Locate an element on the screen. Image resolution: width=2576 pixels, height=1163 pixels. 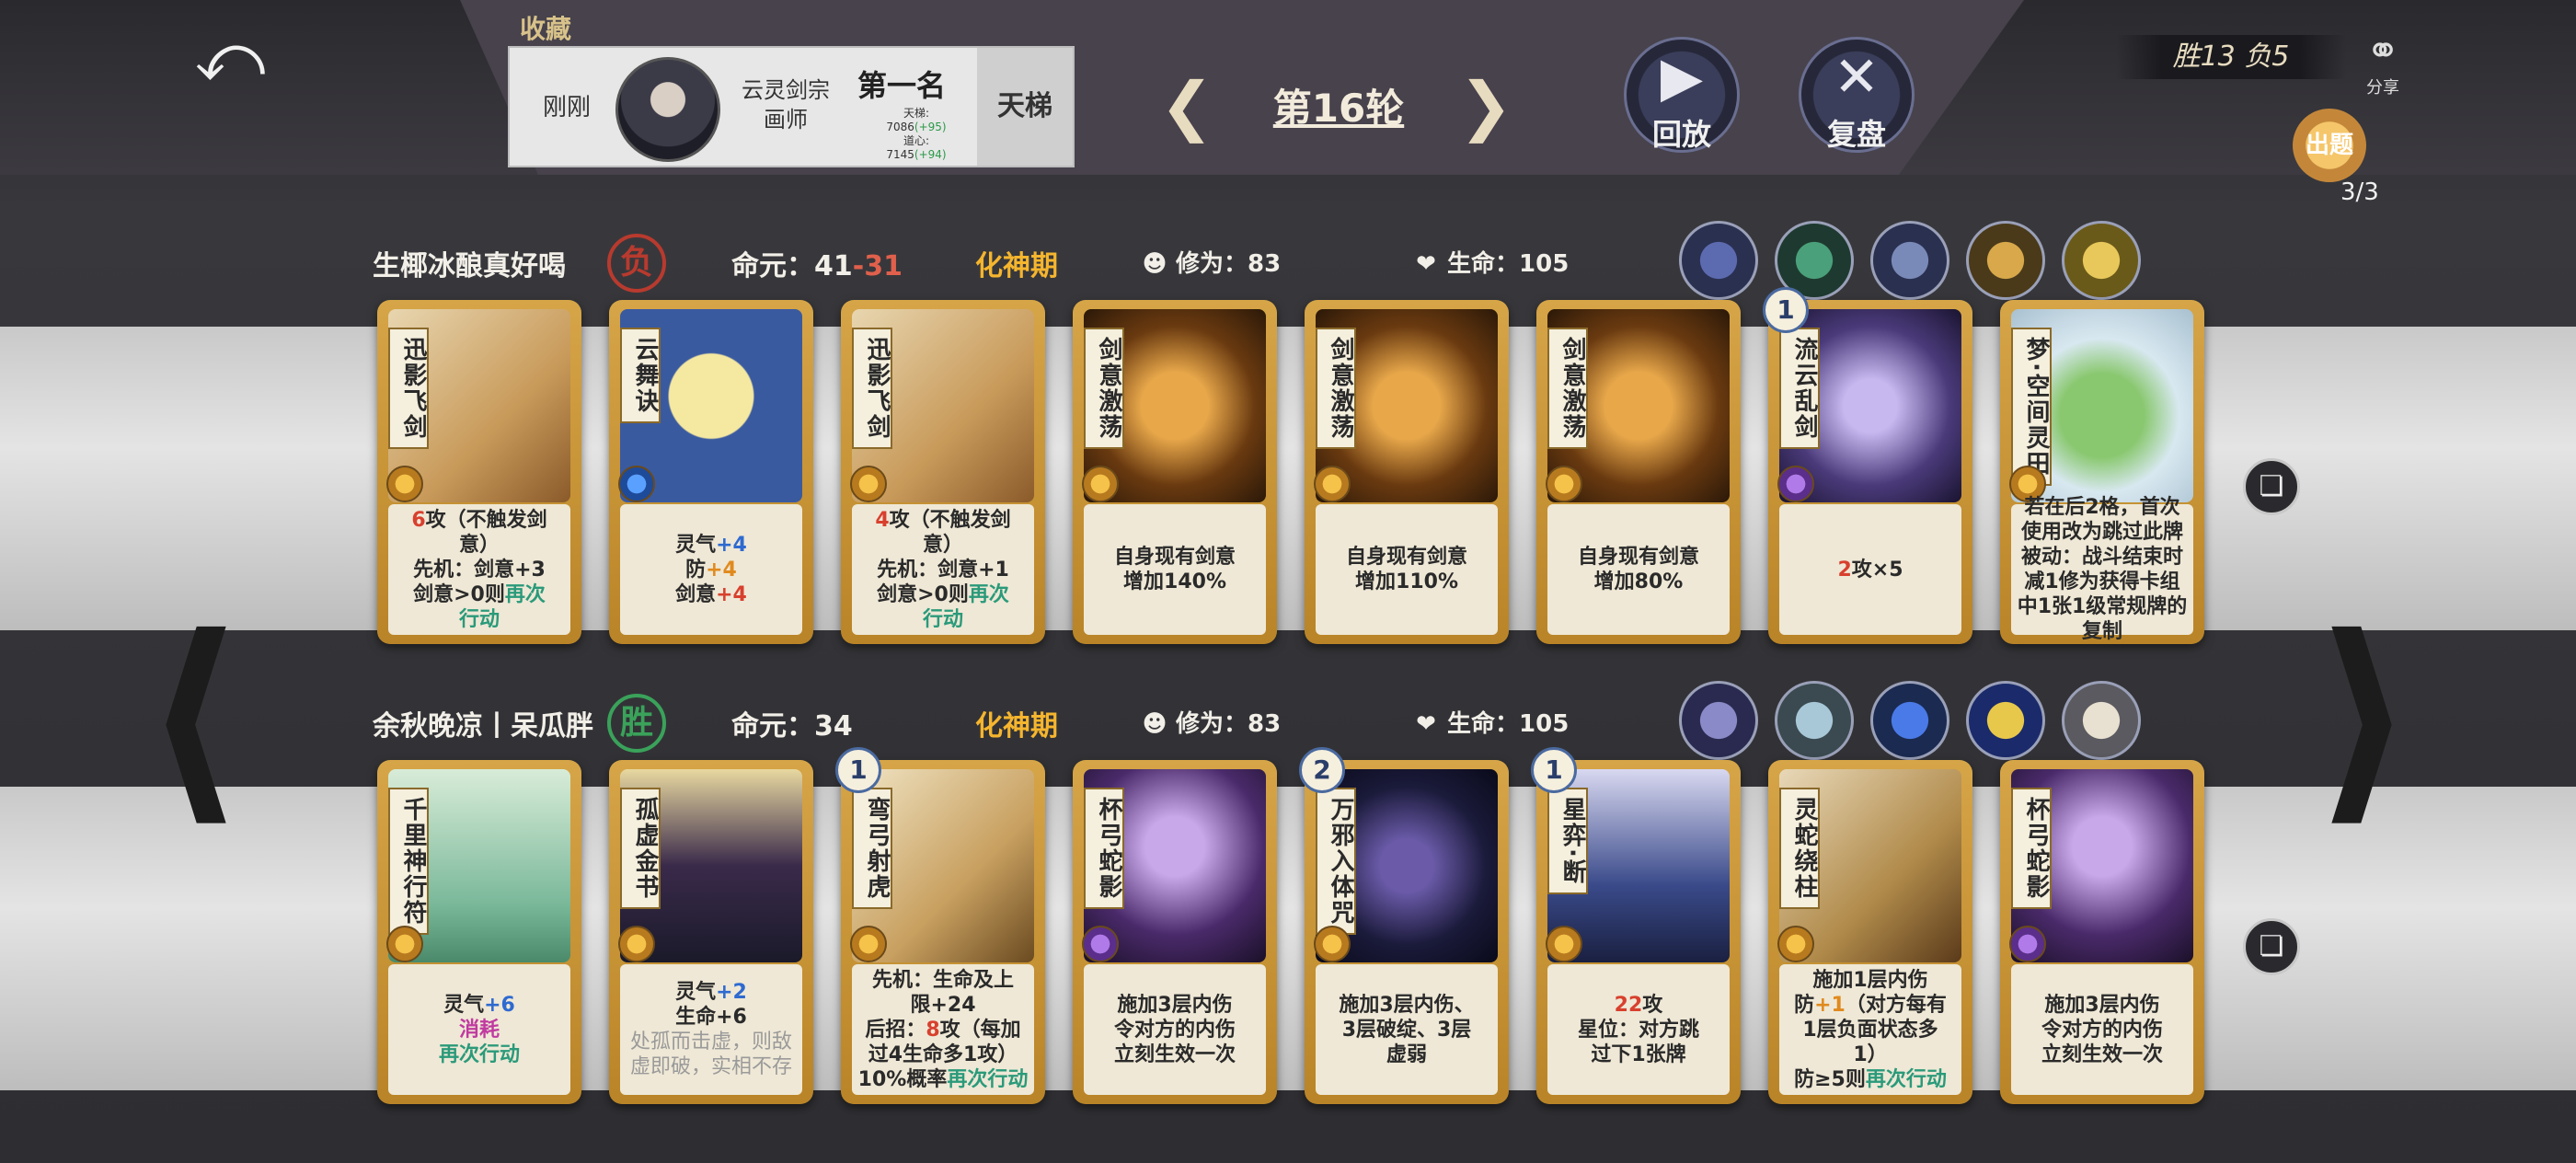
replay-button: ▶ 回放 is located at coordinates (1682, 95).